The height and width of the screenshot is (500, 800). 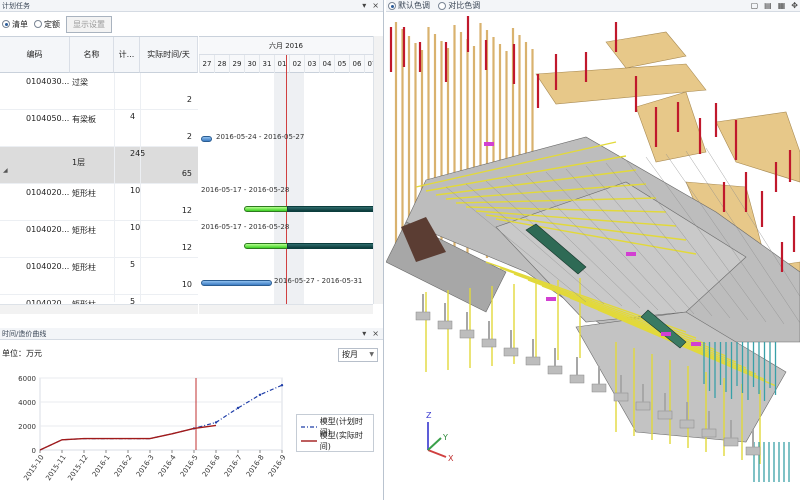 I want to click on window-icon: ▢, so click(x=755, y=5).